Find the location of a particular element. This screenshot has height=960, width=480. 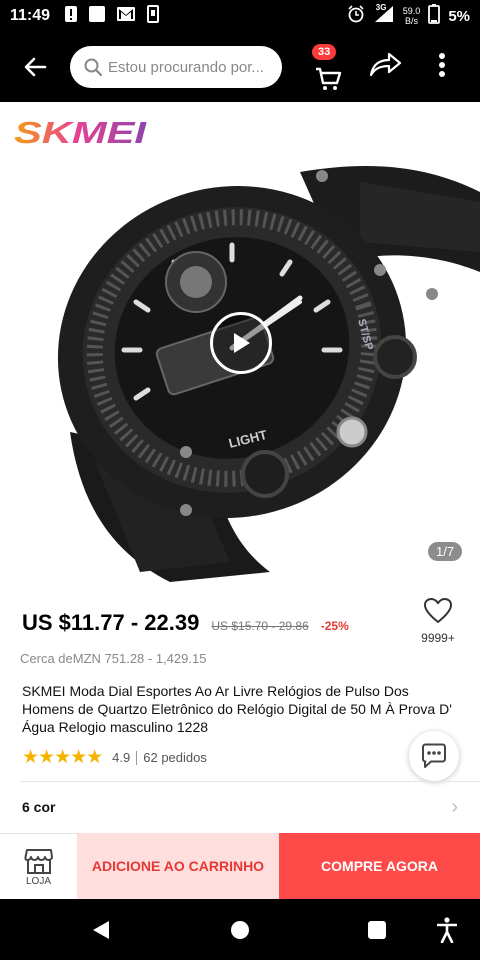

chat-bubble-icon is located at coordinates (434, 755).